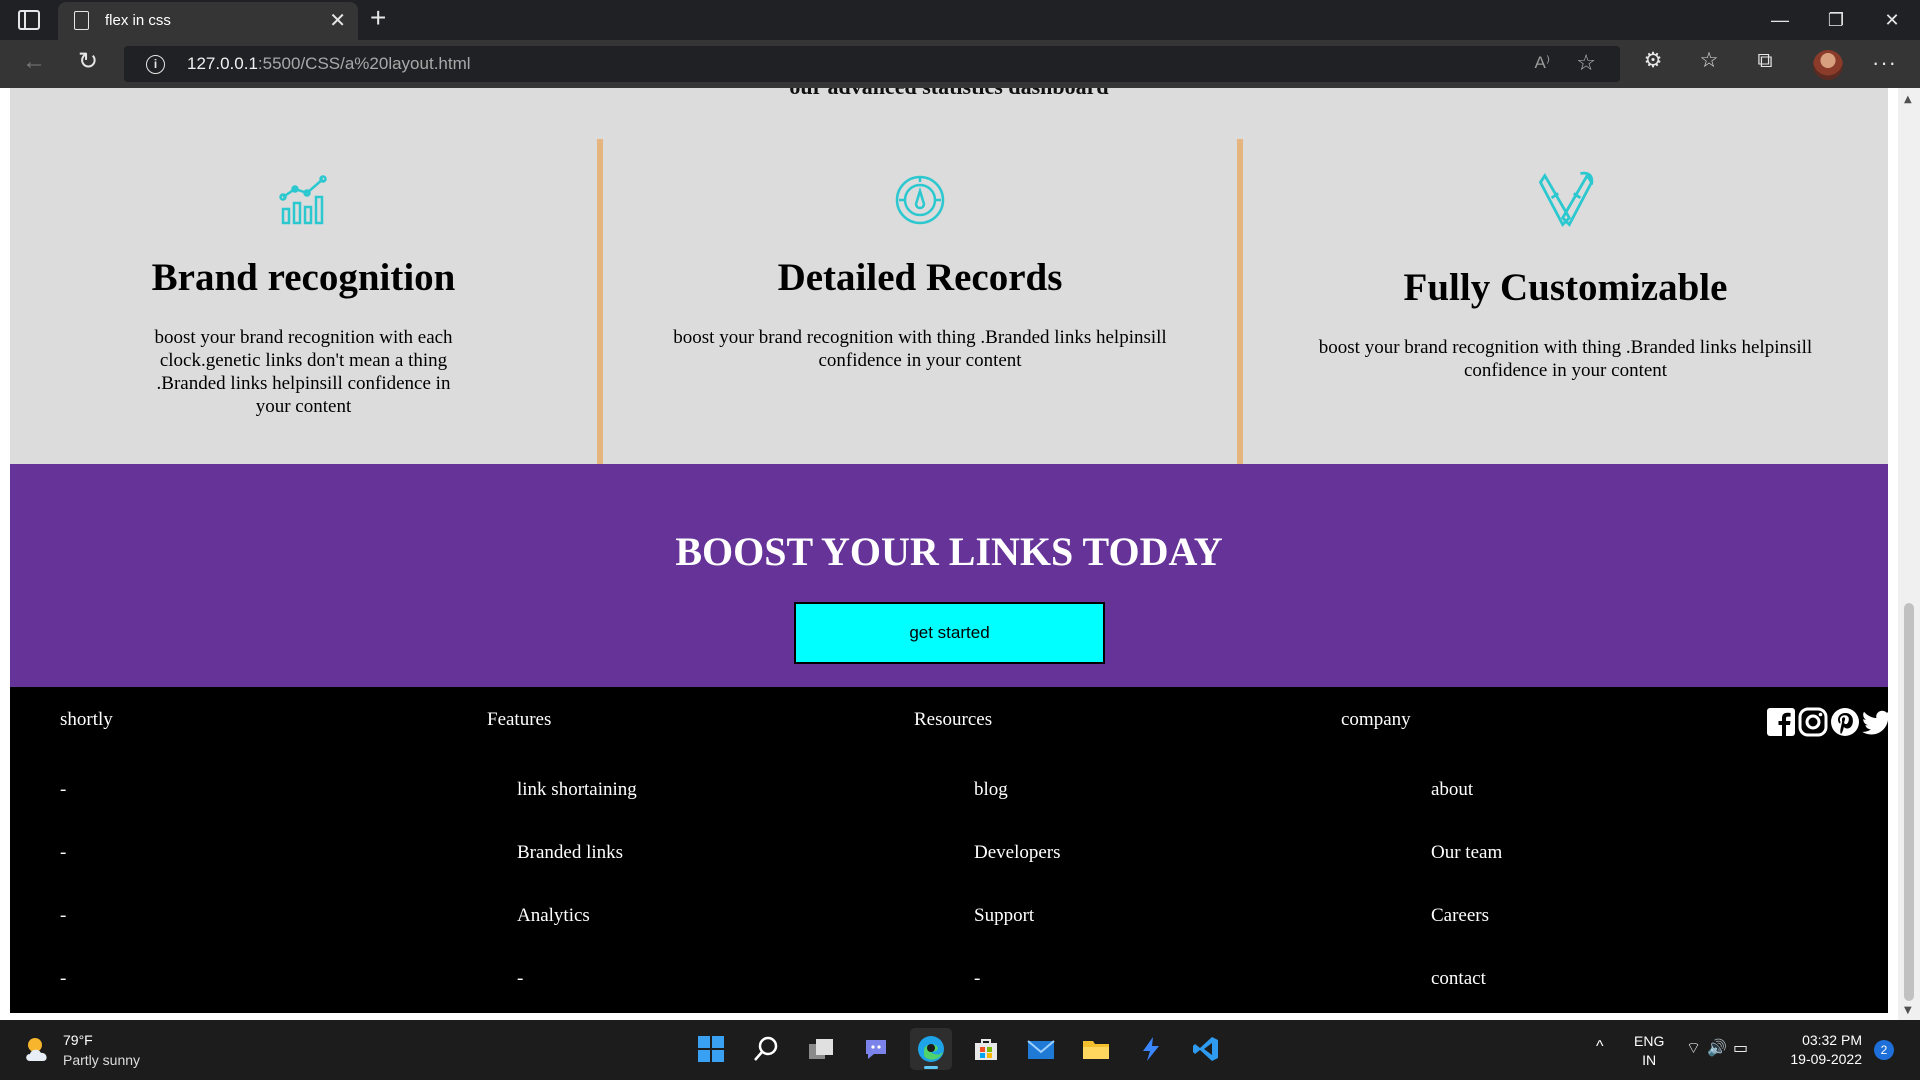  Describe the element at coordinates (1151, 1049) in the screenshot. I see `power-automate-button` at that location.